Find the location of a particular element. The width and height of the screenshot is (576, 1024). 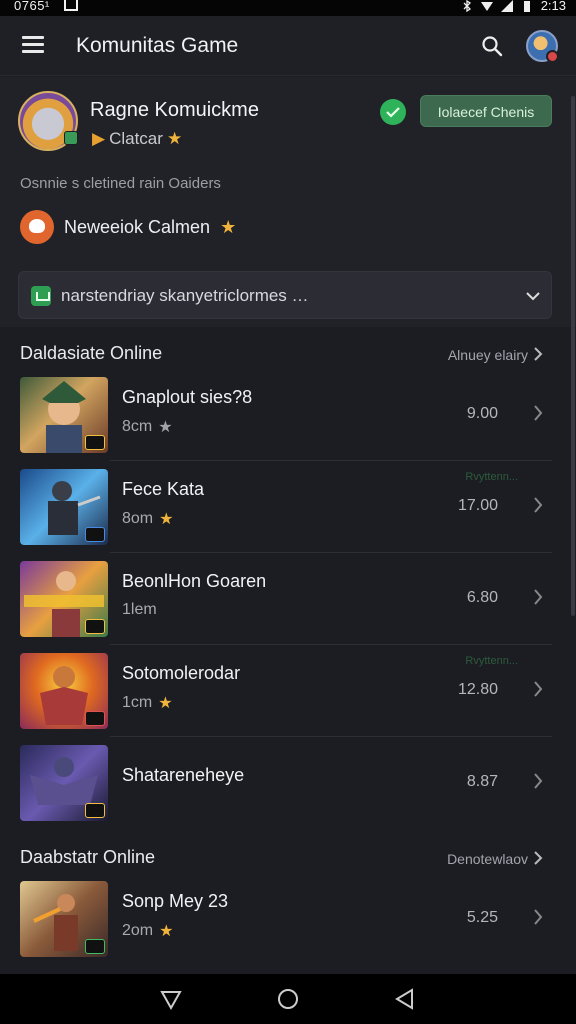

sparkle-icon: ★ is located at coordinates (228, 226).